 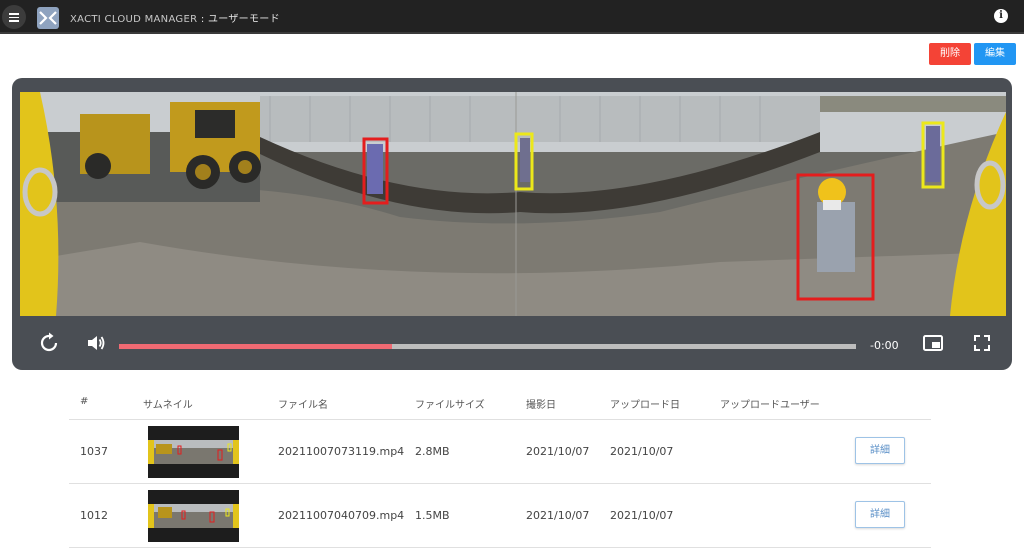 I want to click on edit-button: 編集, so click(x=995, y=54).